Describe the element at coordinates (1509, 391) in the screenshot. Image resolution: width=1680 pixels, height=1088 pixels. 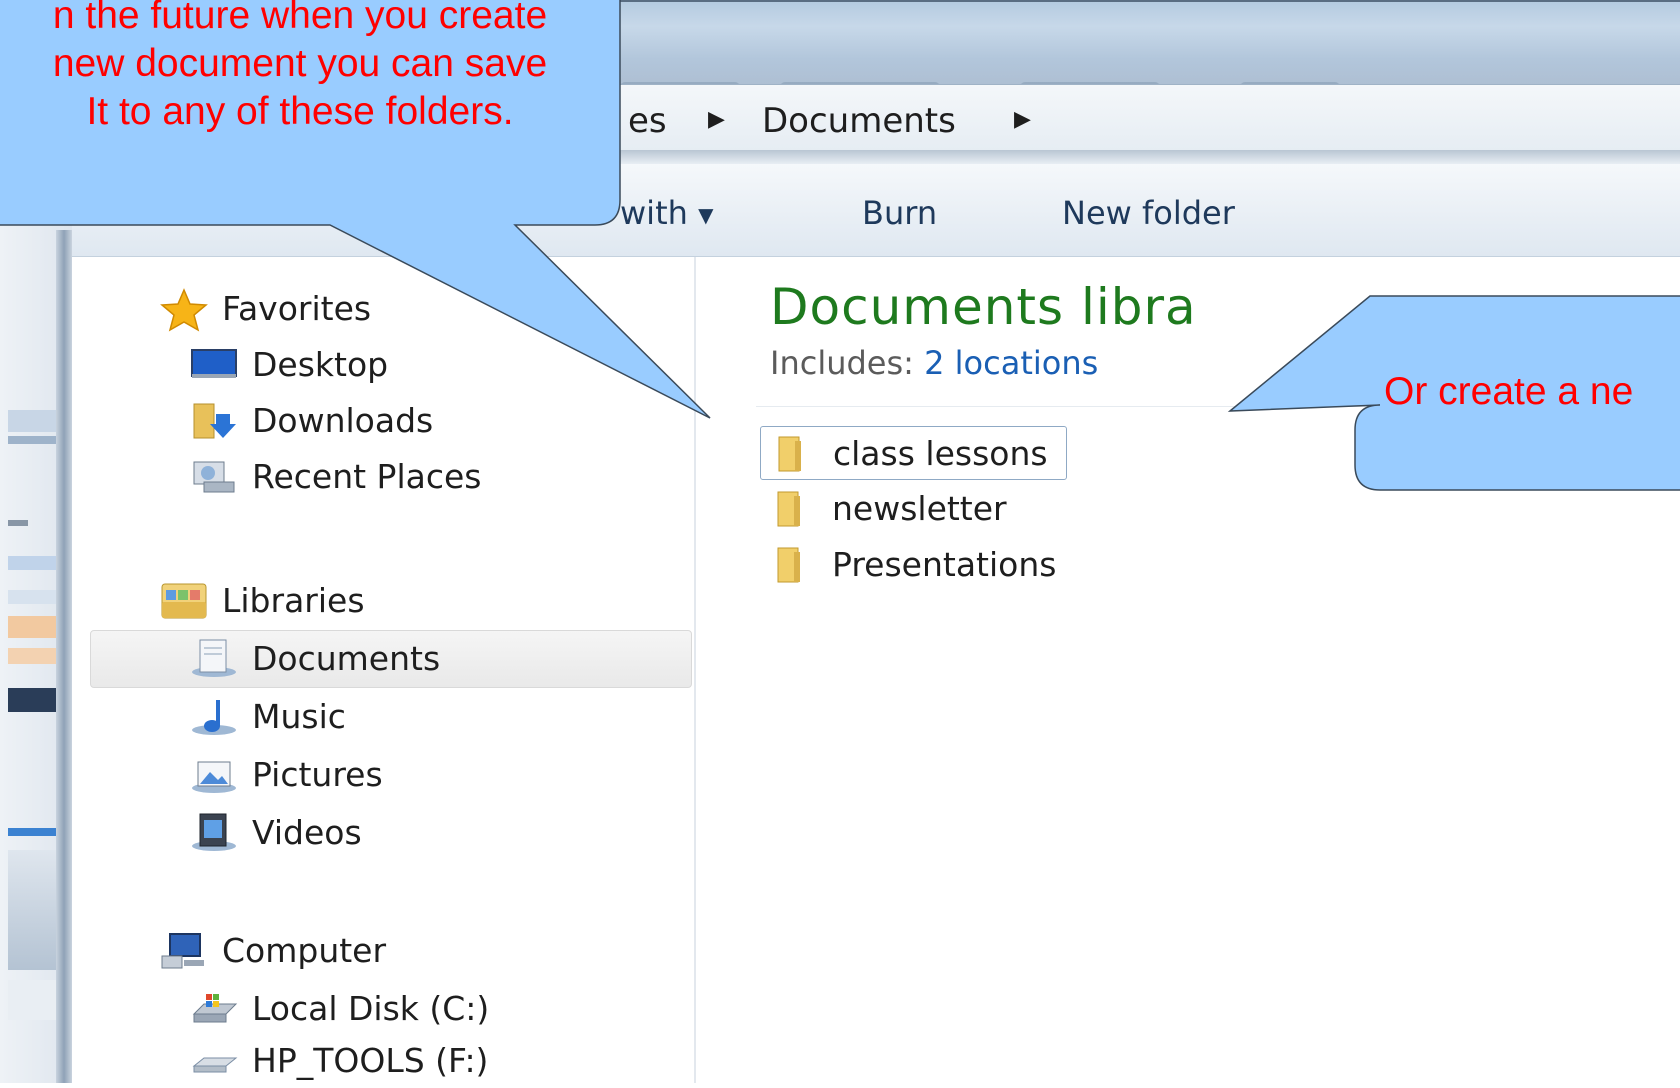
I see `right-callout-text: Or create a ne` at that location.